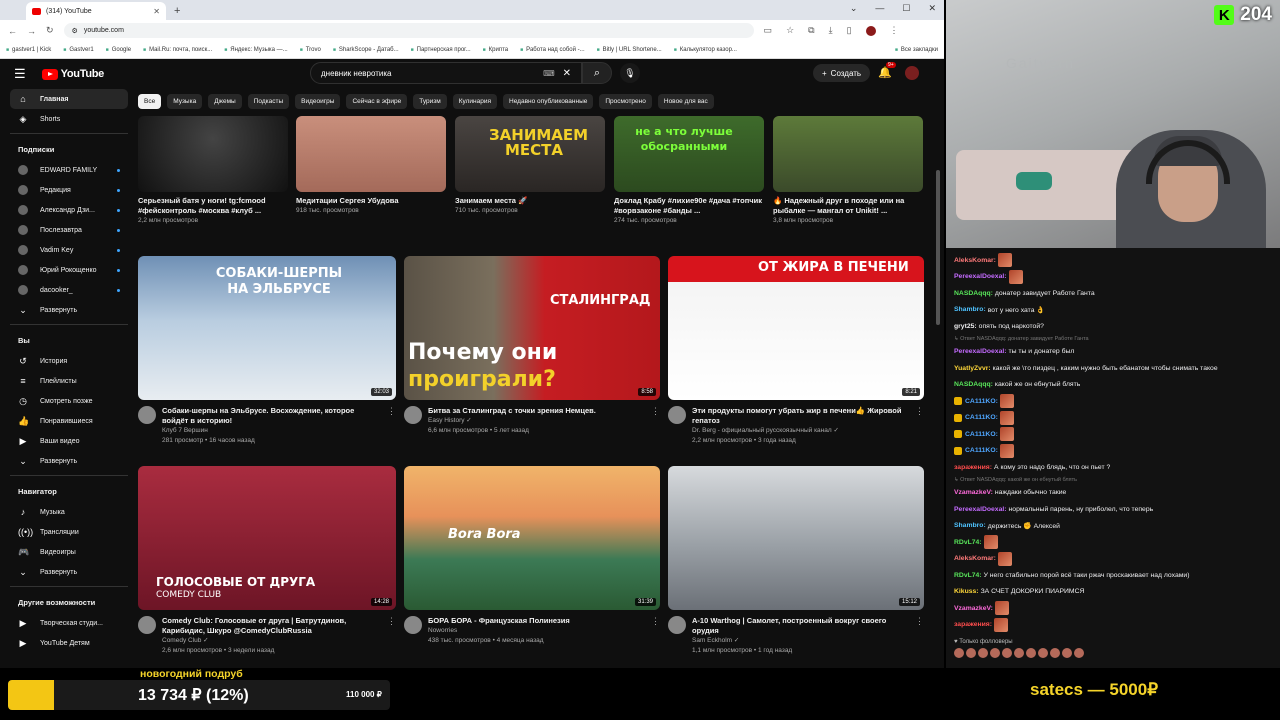 The height and width of the screenshot is (720, 1280). I want to click on sidepanel-icon: ▯, so click(849, 30).